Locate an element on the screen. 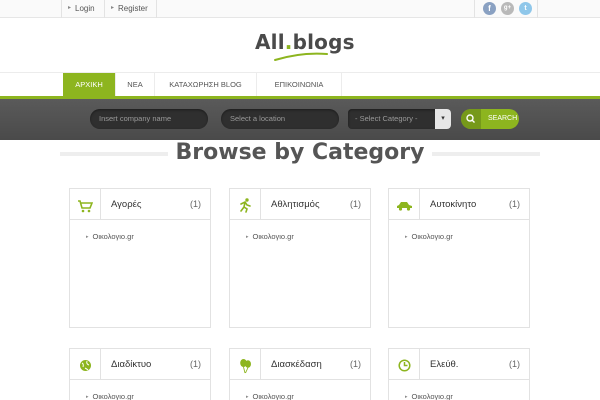 Image resolution: width=600 pixels, height=400 pixels. category-select: - Select Category - ▾ is located at coordinates (399, 119).